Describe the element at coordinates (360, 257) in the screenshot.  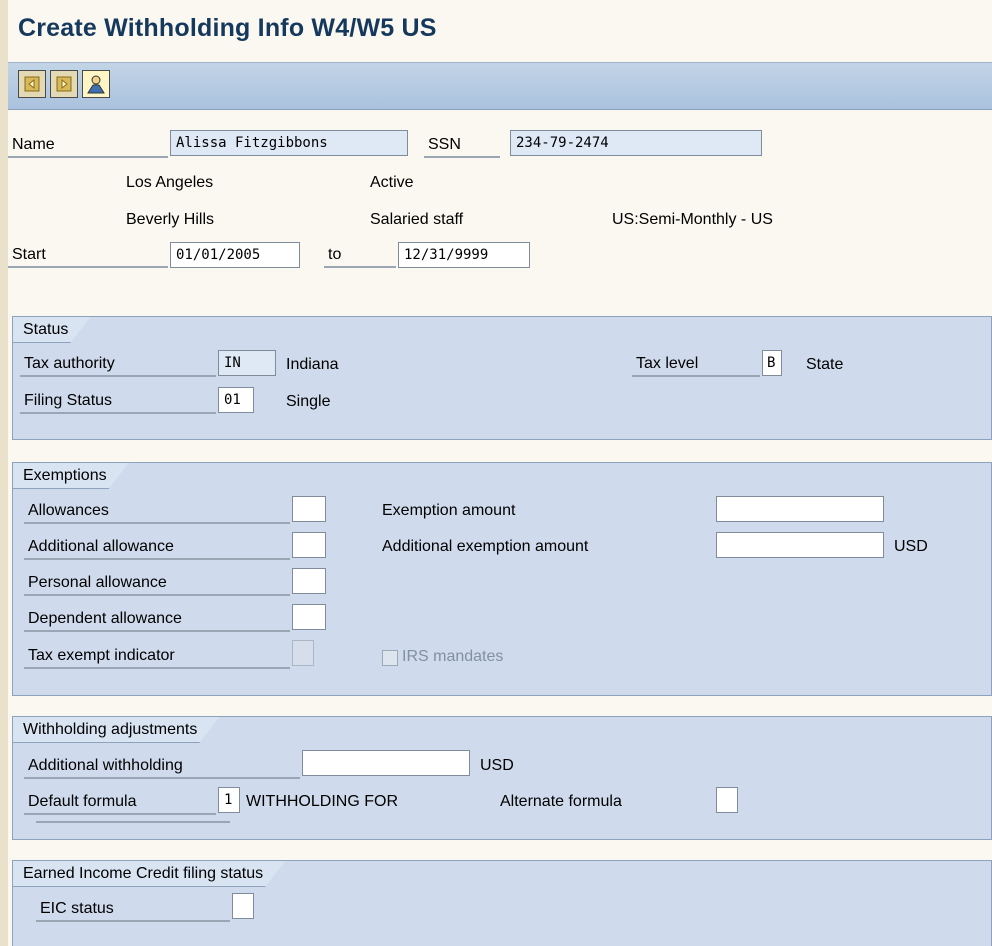
I see `to-label: to` at that location.